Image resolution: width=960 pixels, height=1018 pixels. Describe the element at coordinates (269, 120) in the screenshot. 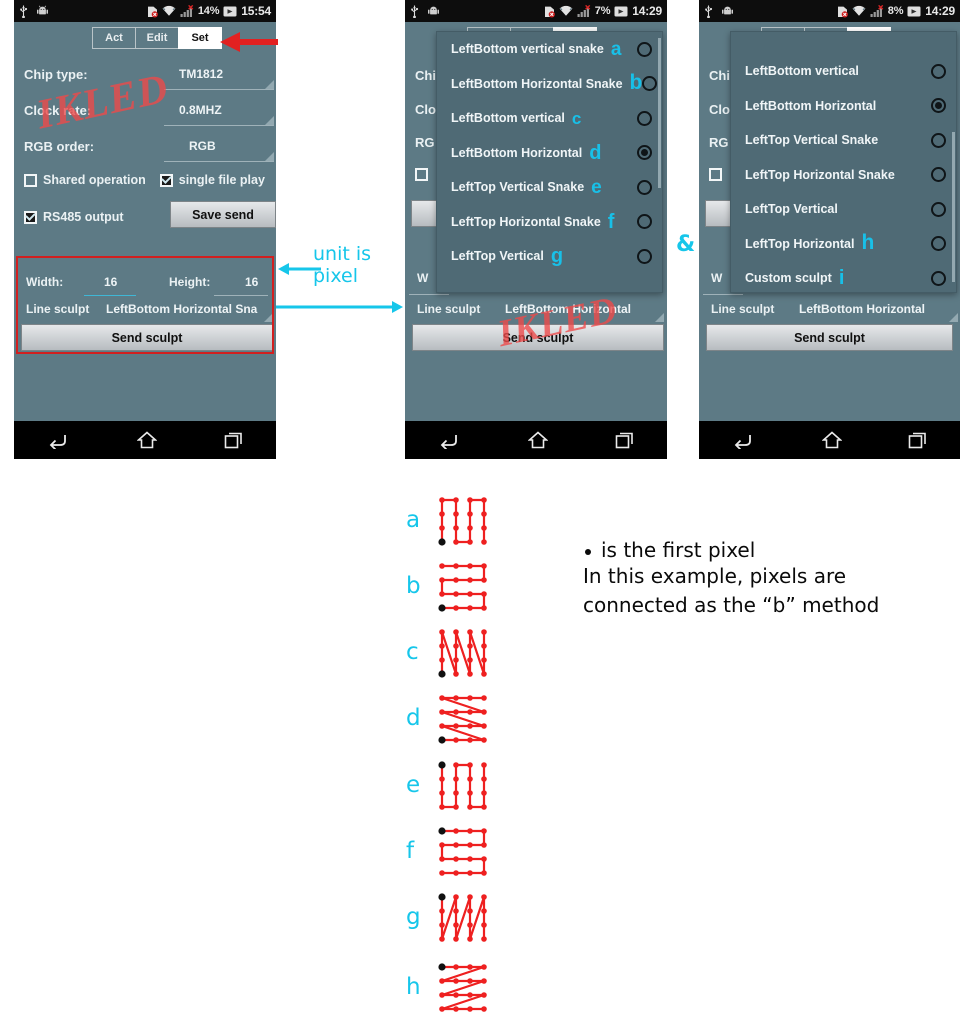

I see `clock-rate-caret-icon` at that location.